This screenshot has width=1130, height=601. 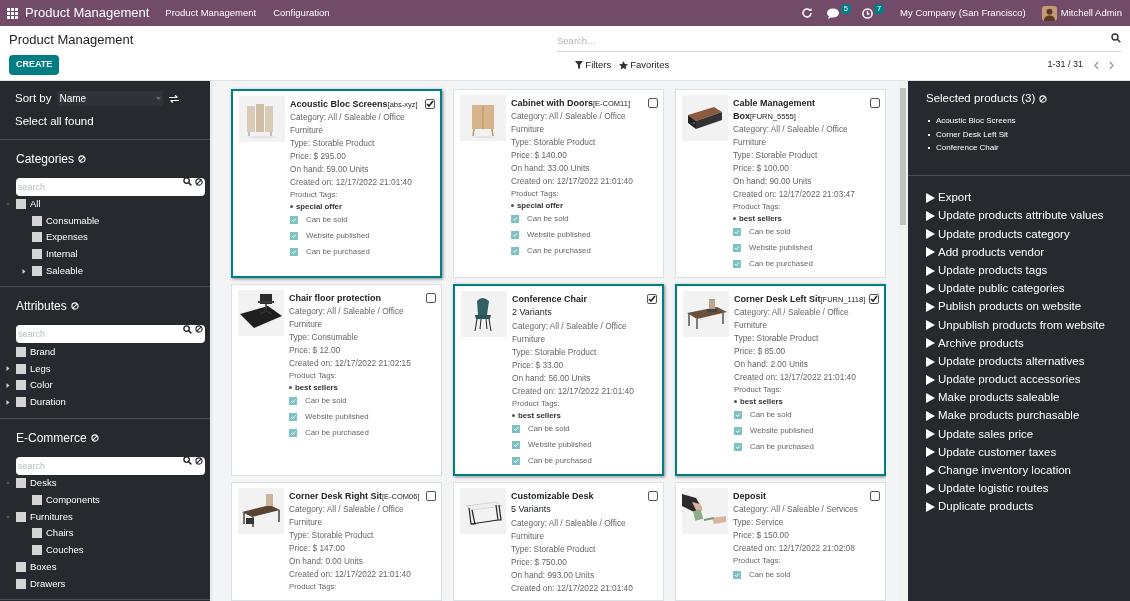 What do you see at coordinates (62, 254) in the screenshot?
I see `tree-item-label: Internal` at bounding box center [62, 254].